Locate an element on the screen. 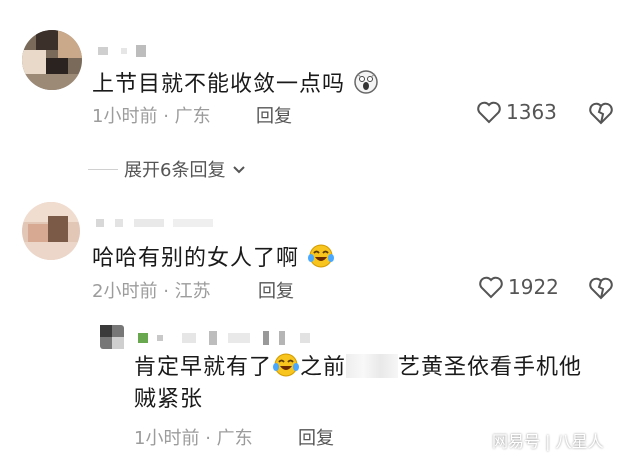 The width and height of the screenshot is (640, 460). expand-replies-button: 展开6条回复 is located at coordinates (167, 169).